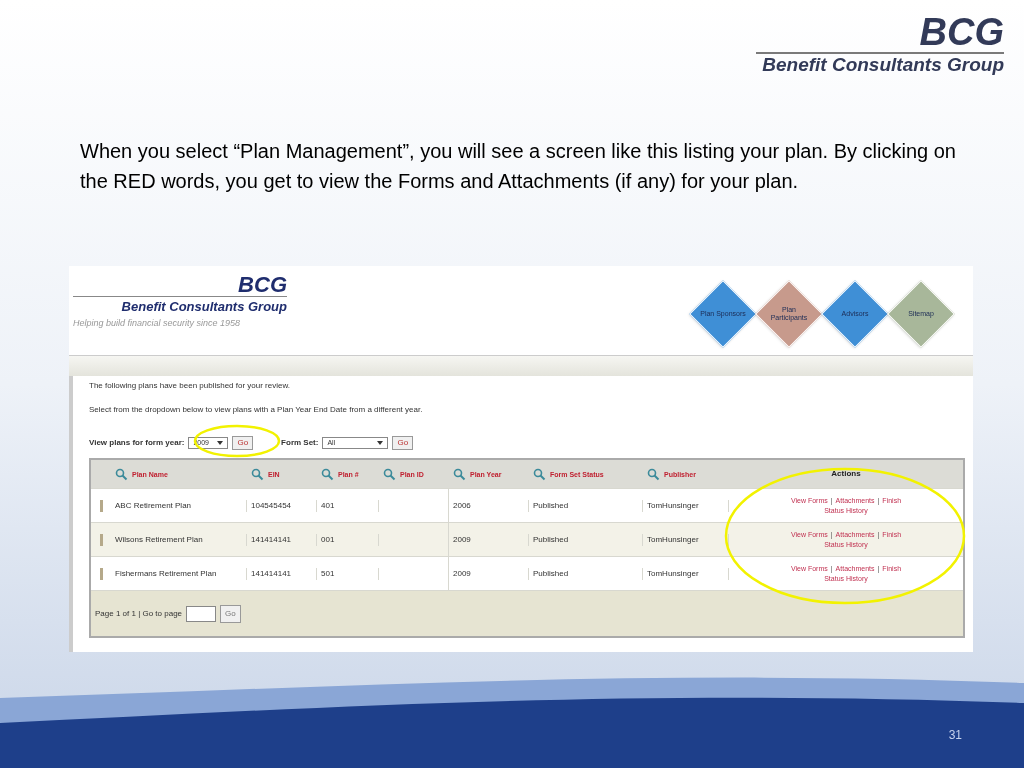 The height and width of the screenshot is (768, 1024). Describe the element at coordinates (518, 166) in the screenshot. I see `slide-paragraph: When you select “Plan Management”, you will see a screen like this listing your plan. By clicking on the RED words, you get to view the Forms and Attachments (if any) for your plan.` at that location.